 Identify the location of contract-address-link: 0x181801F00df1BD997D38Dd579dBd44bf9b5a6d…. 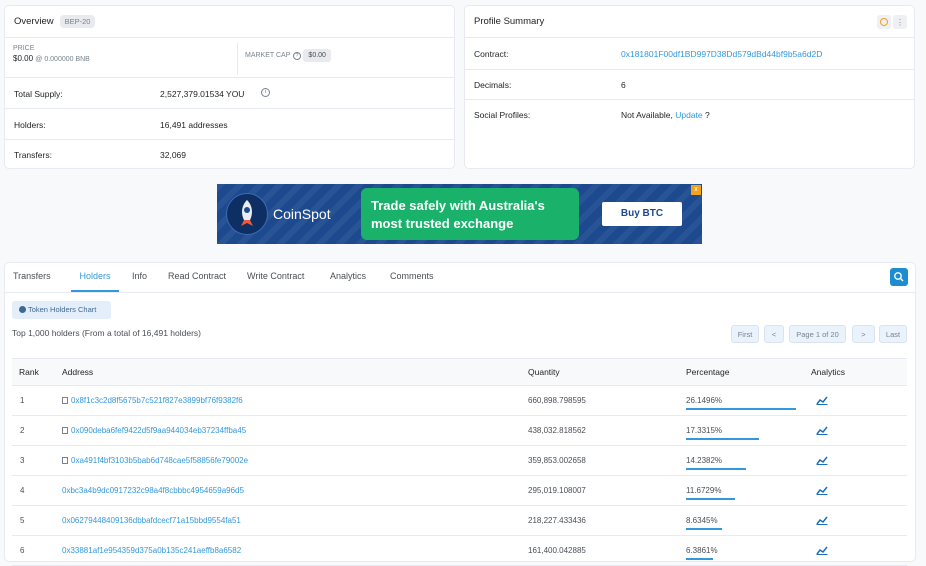
(721, 54).